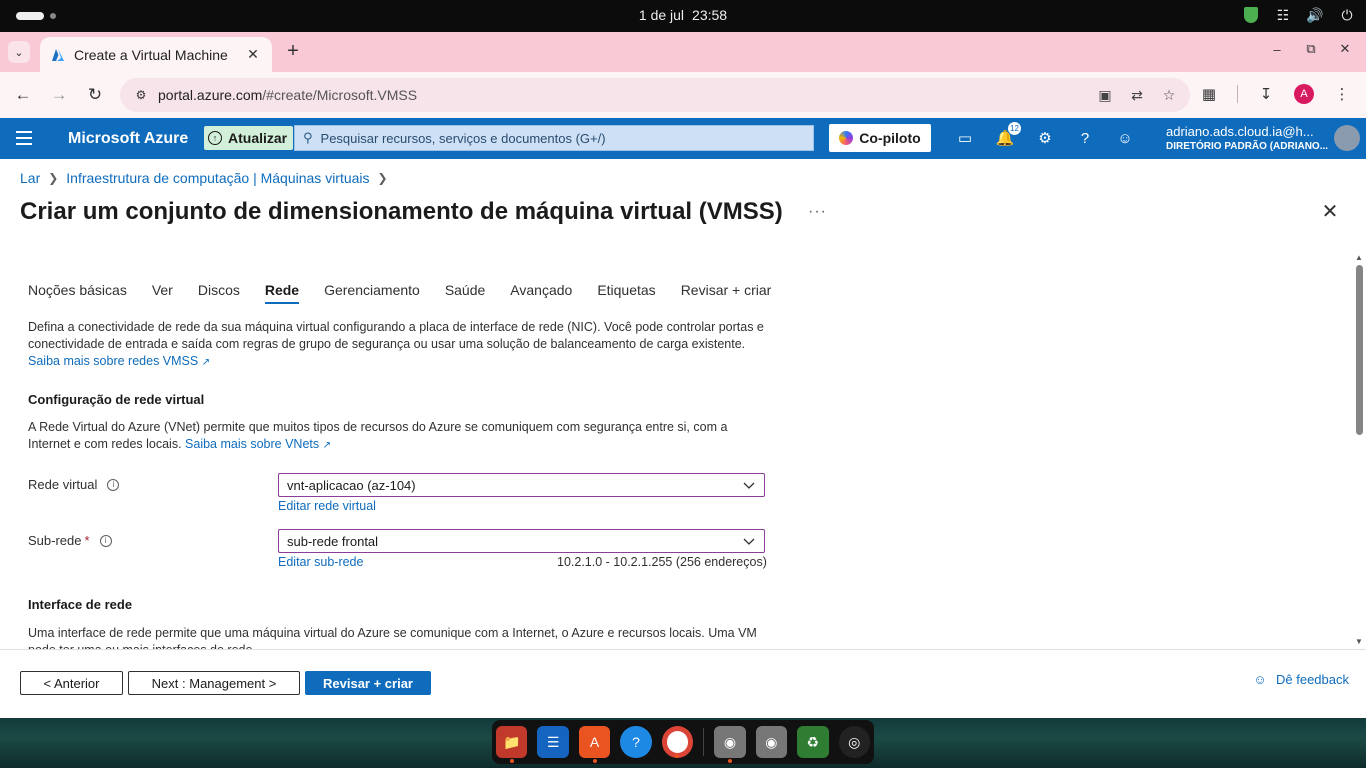 The width and height of the screenshot is (1366, 768). I want to click on learn-more-vnet-label: Saiba mais sobre VNets, so click(252, 444).